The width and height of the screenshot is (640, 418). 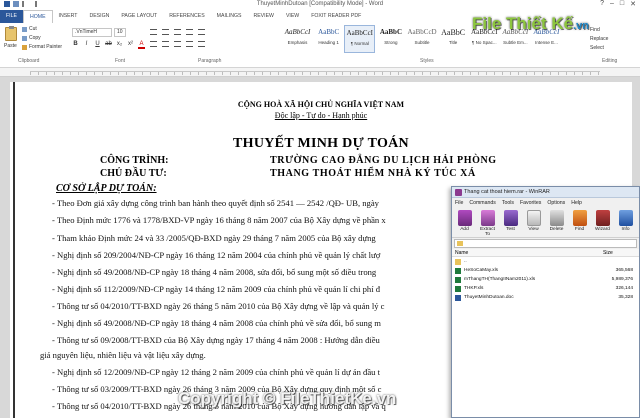 I want to click on column-size: Size, so click(x=608, y=252).